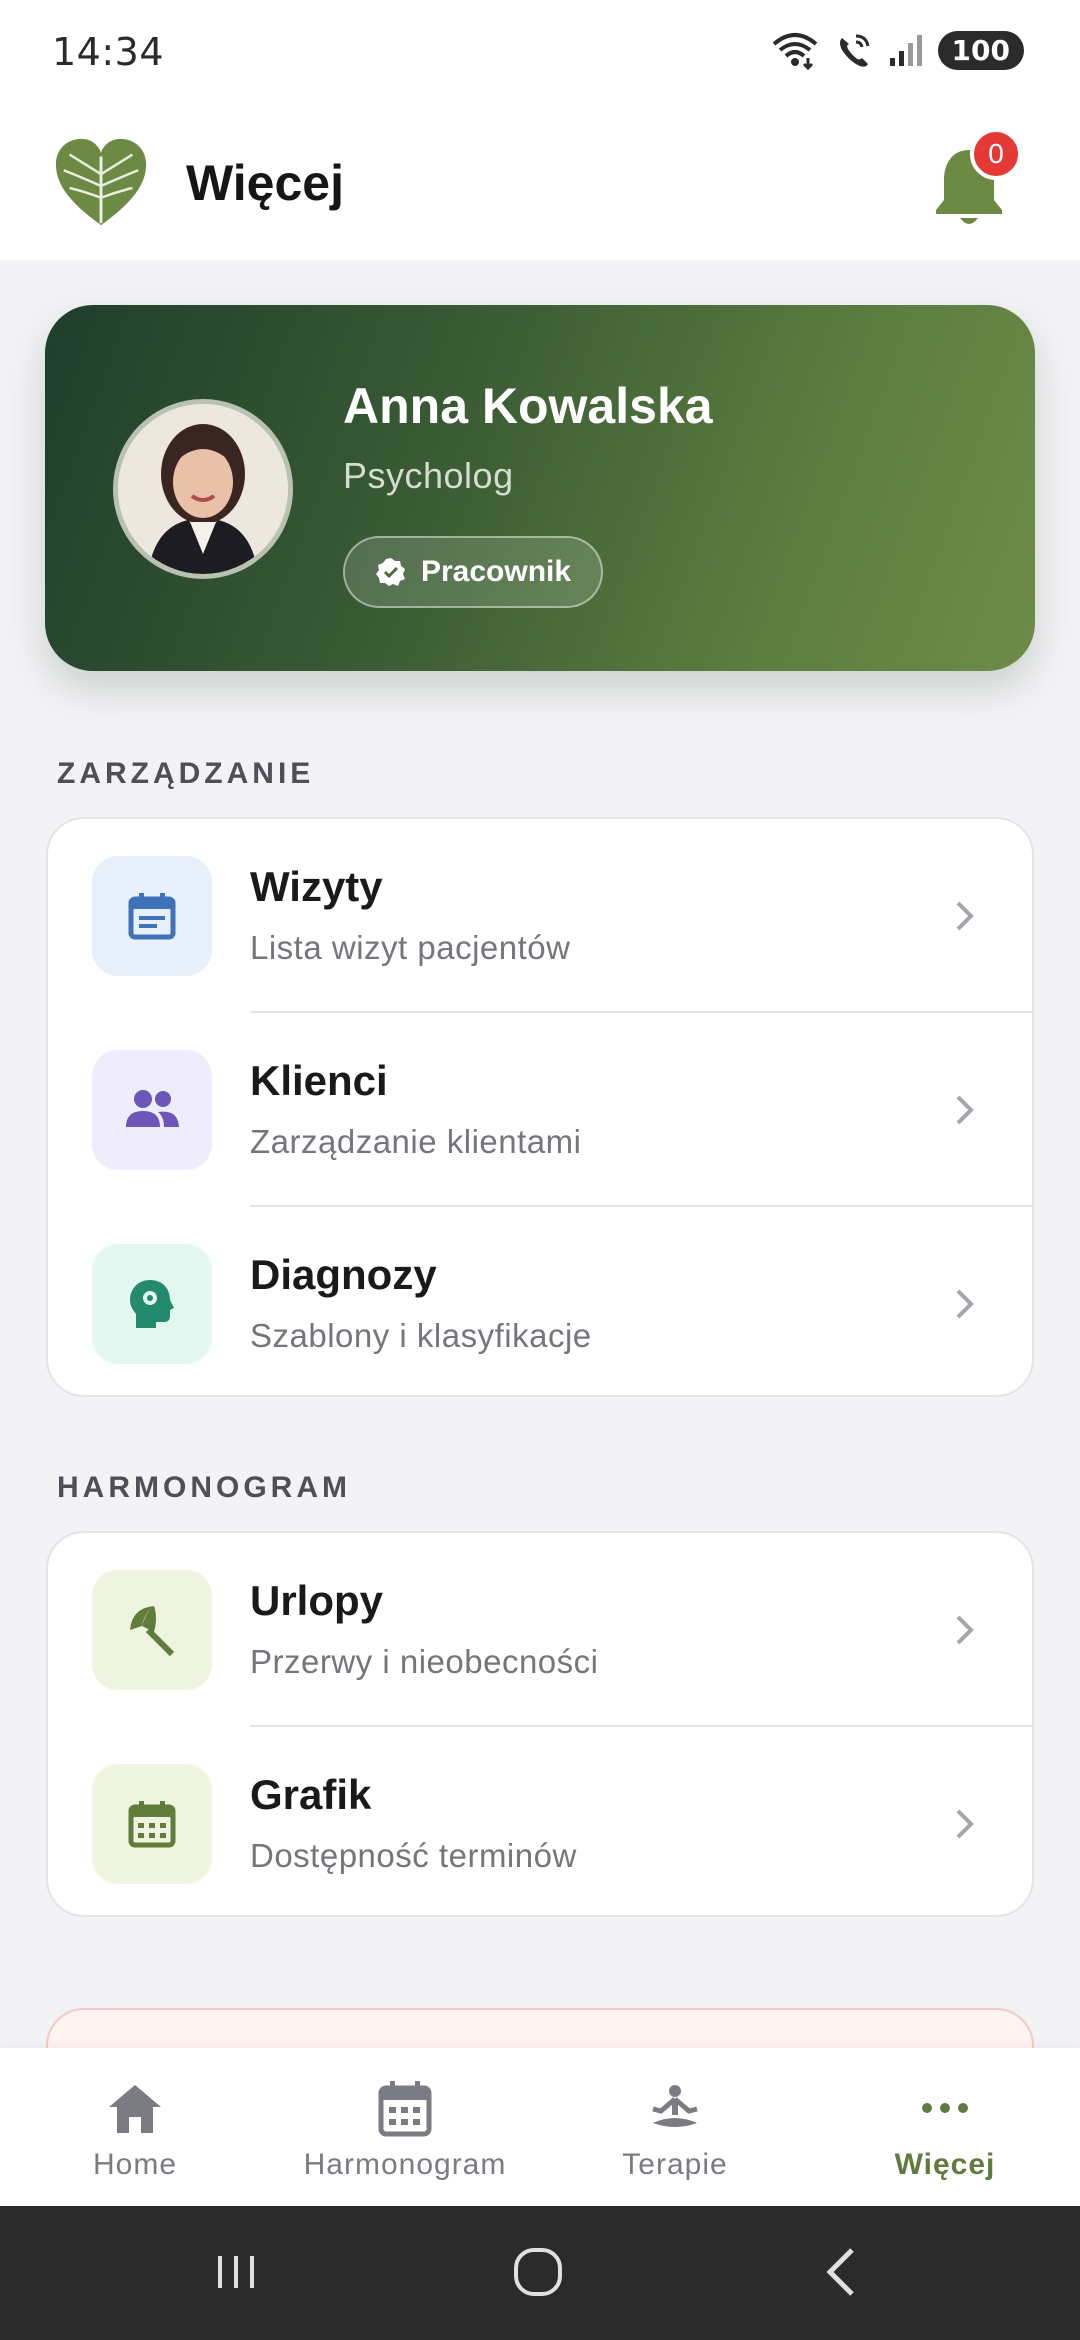  I want to click on people-icon, so click(152, 1108).